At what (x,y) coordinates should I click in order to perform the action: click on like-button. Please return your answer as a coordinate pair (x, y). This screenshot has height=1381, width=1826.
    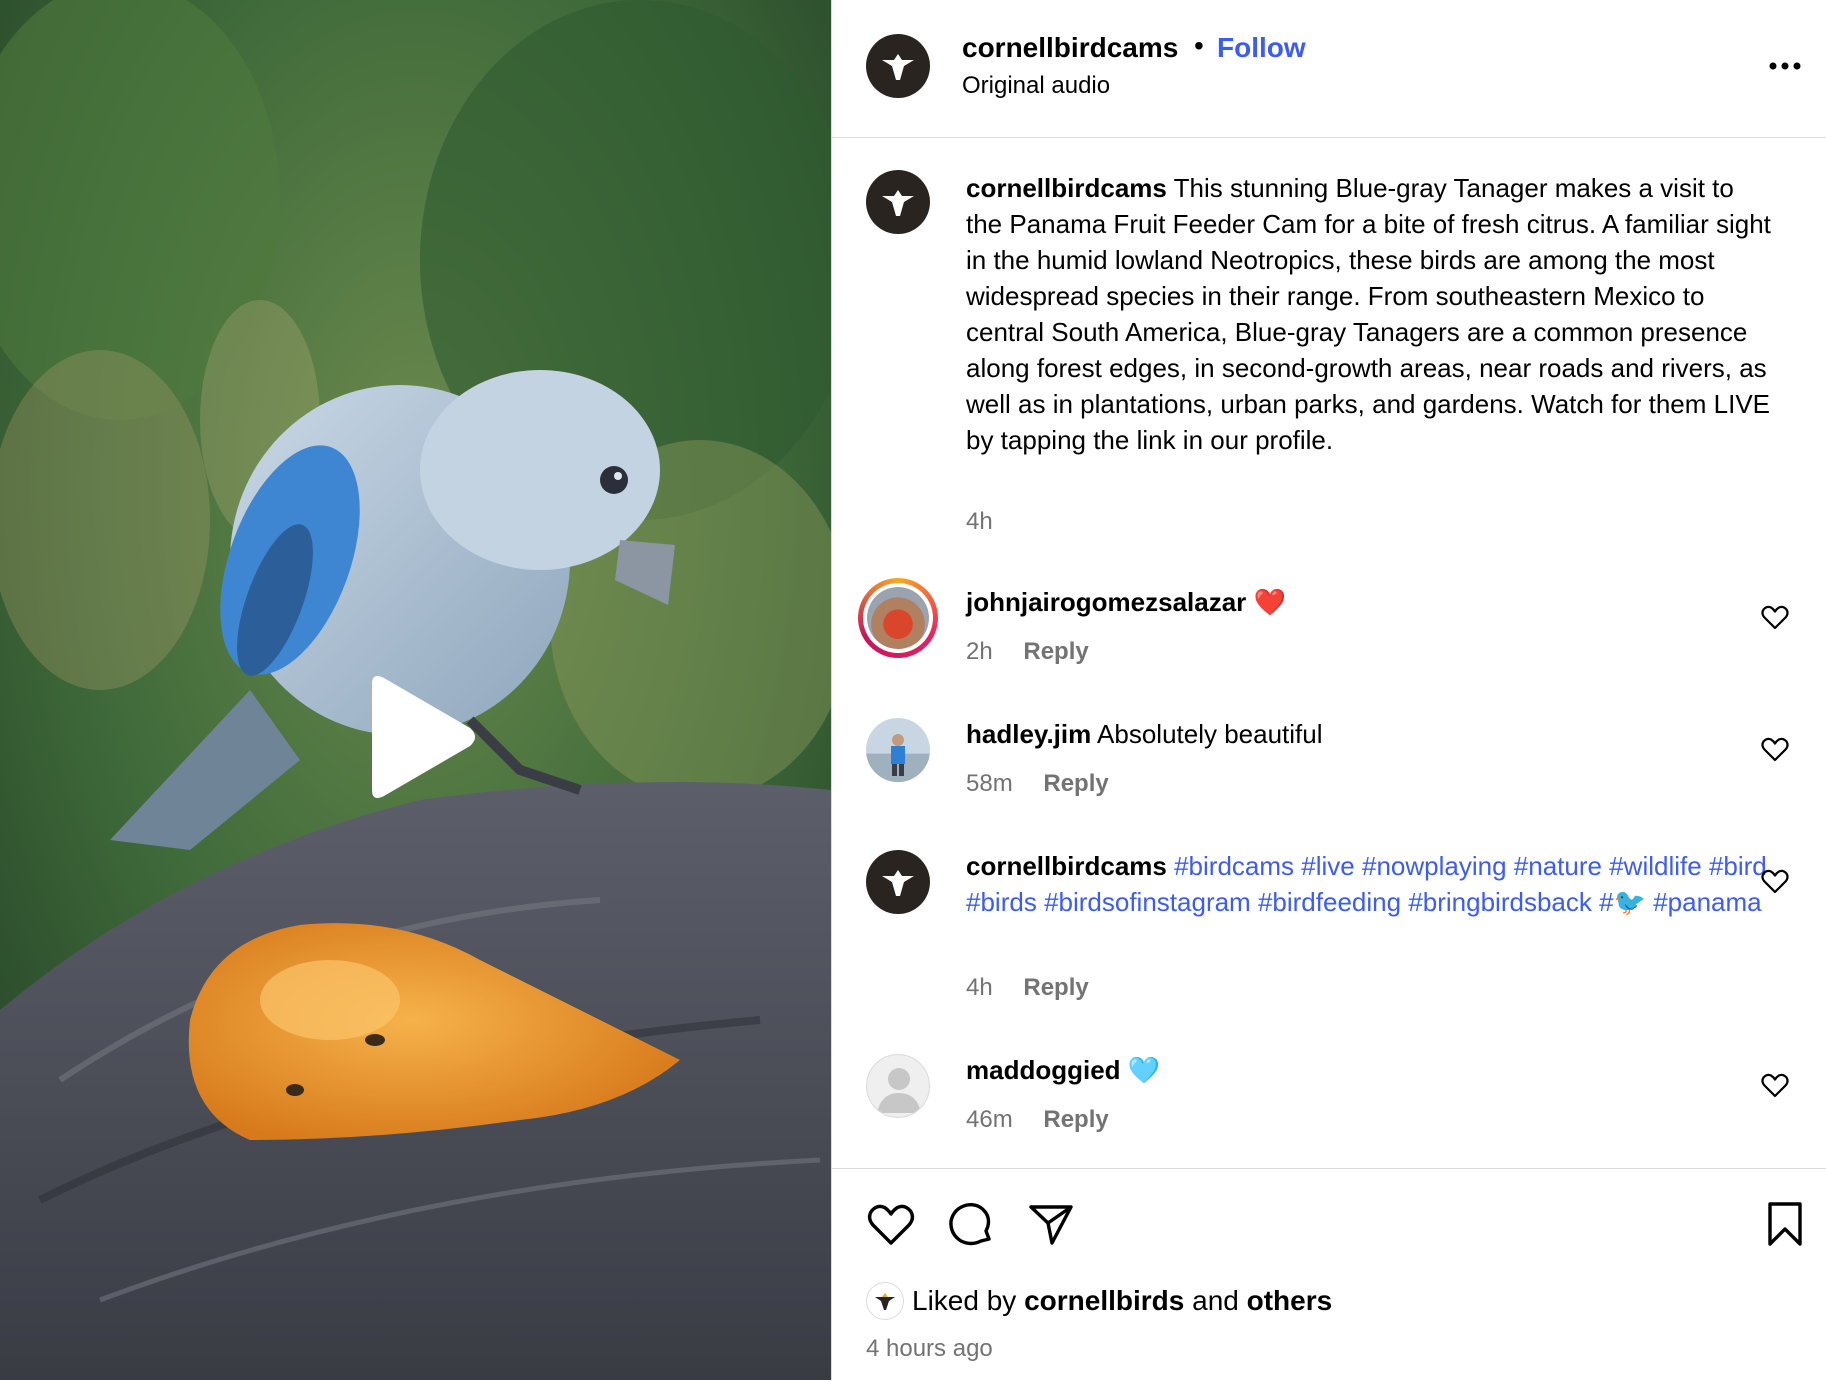
    Looking at the image, I should click on (891, 1224).